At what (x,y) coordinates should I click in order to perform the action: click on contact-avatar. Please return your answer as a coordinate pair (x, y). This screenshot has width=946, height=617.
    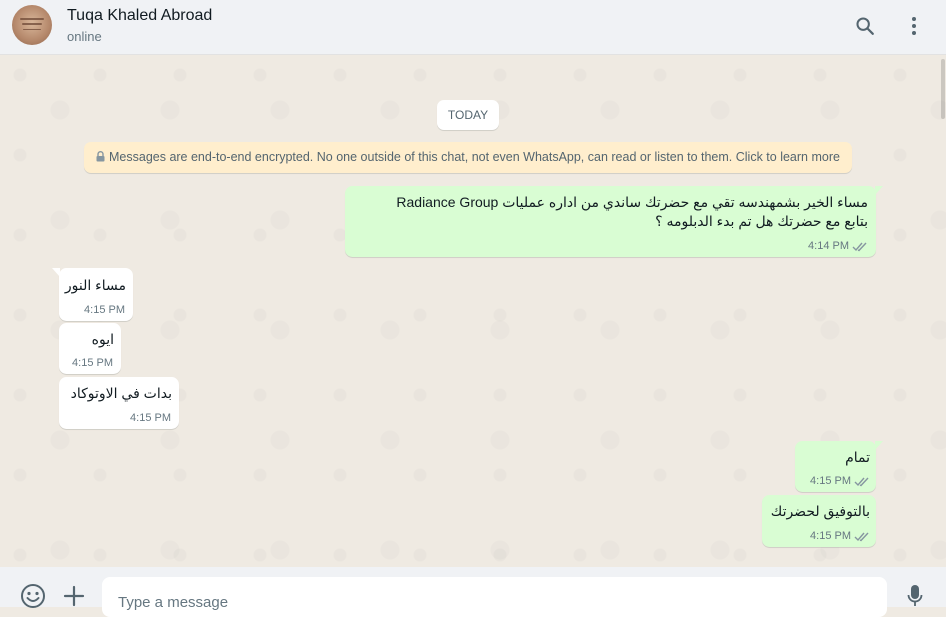
    Looking at the image, I should click on (32, 25).